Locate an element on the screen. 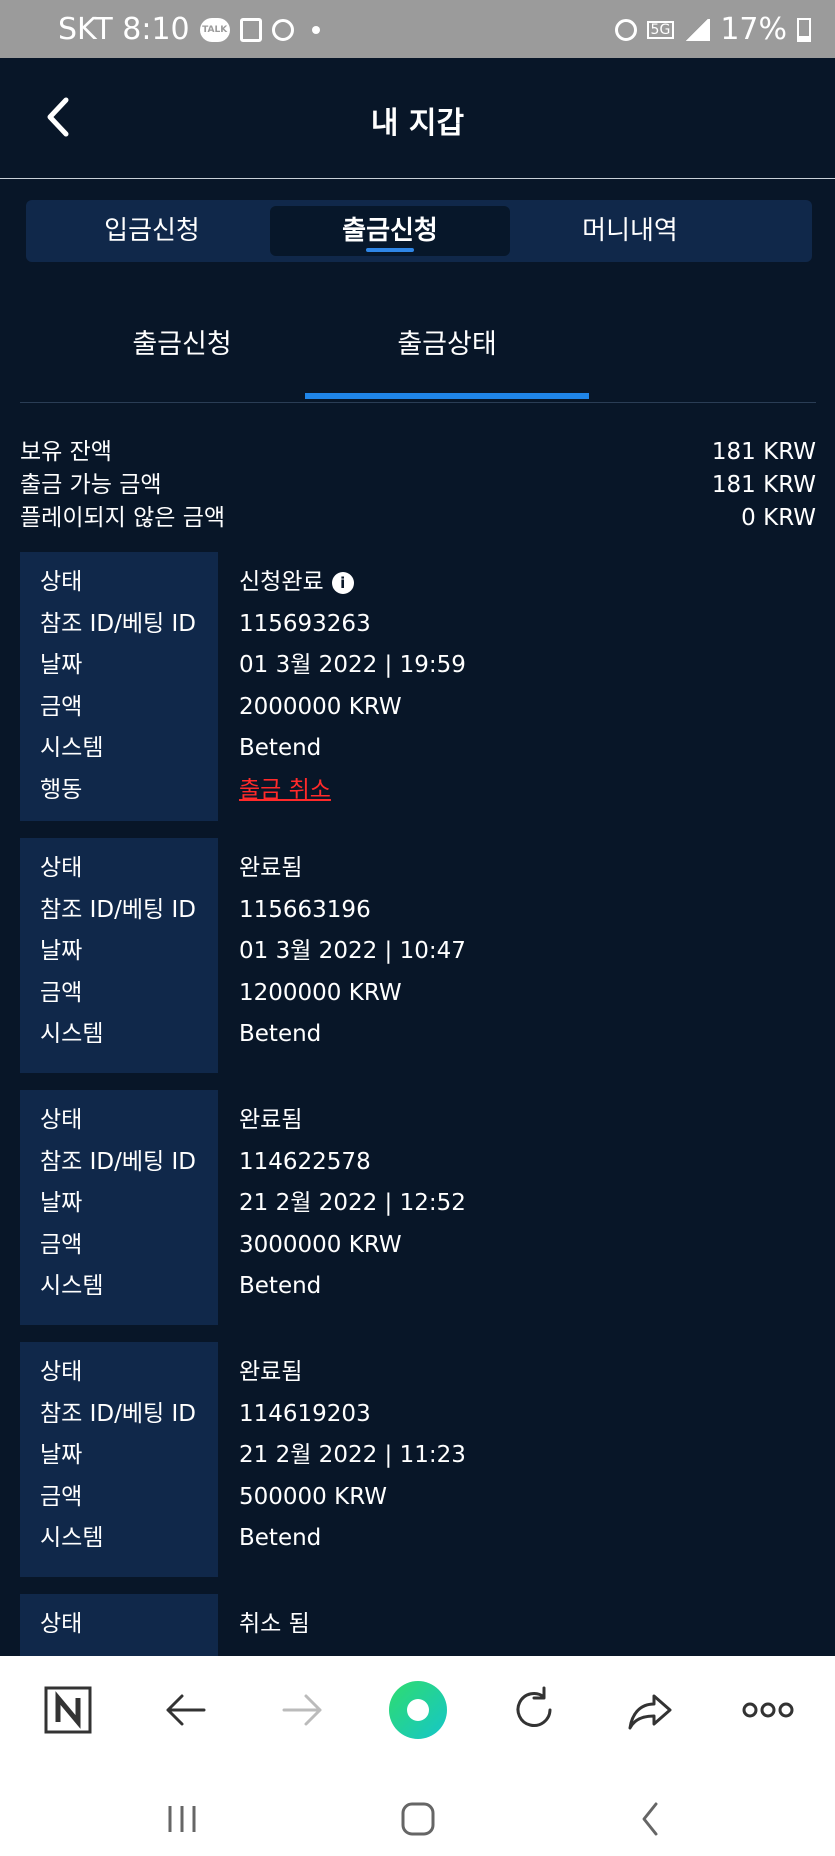  more-icon is located at coordinates (768, 1710).